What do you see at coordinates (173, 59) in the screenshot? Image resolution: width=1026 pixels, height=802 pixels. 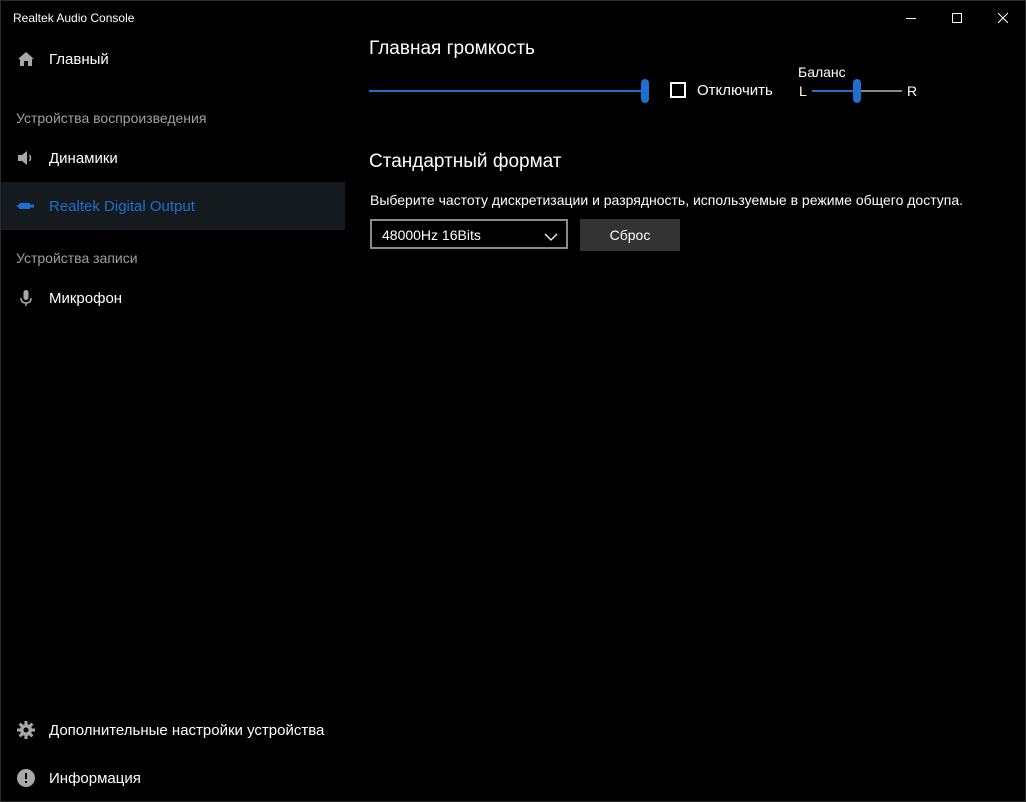 I see `sidebar-item-main: Главный` at bounding box center [173, 59].